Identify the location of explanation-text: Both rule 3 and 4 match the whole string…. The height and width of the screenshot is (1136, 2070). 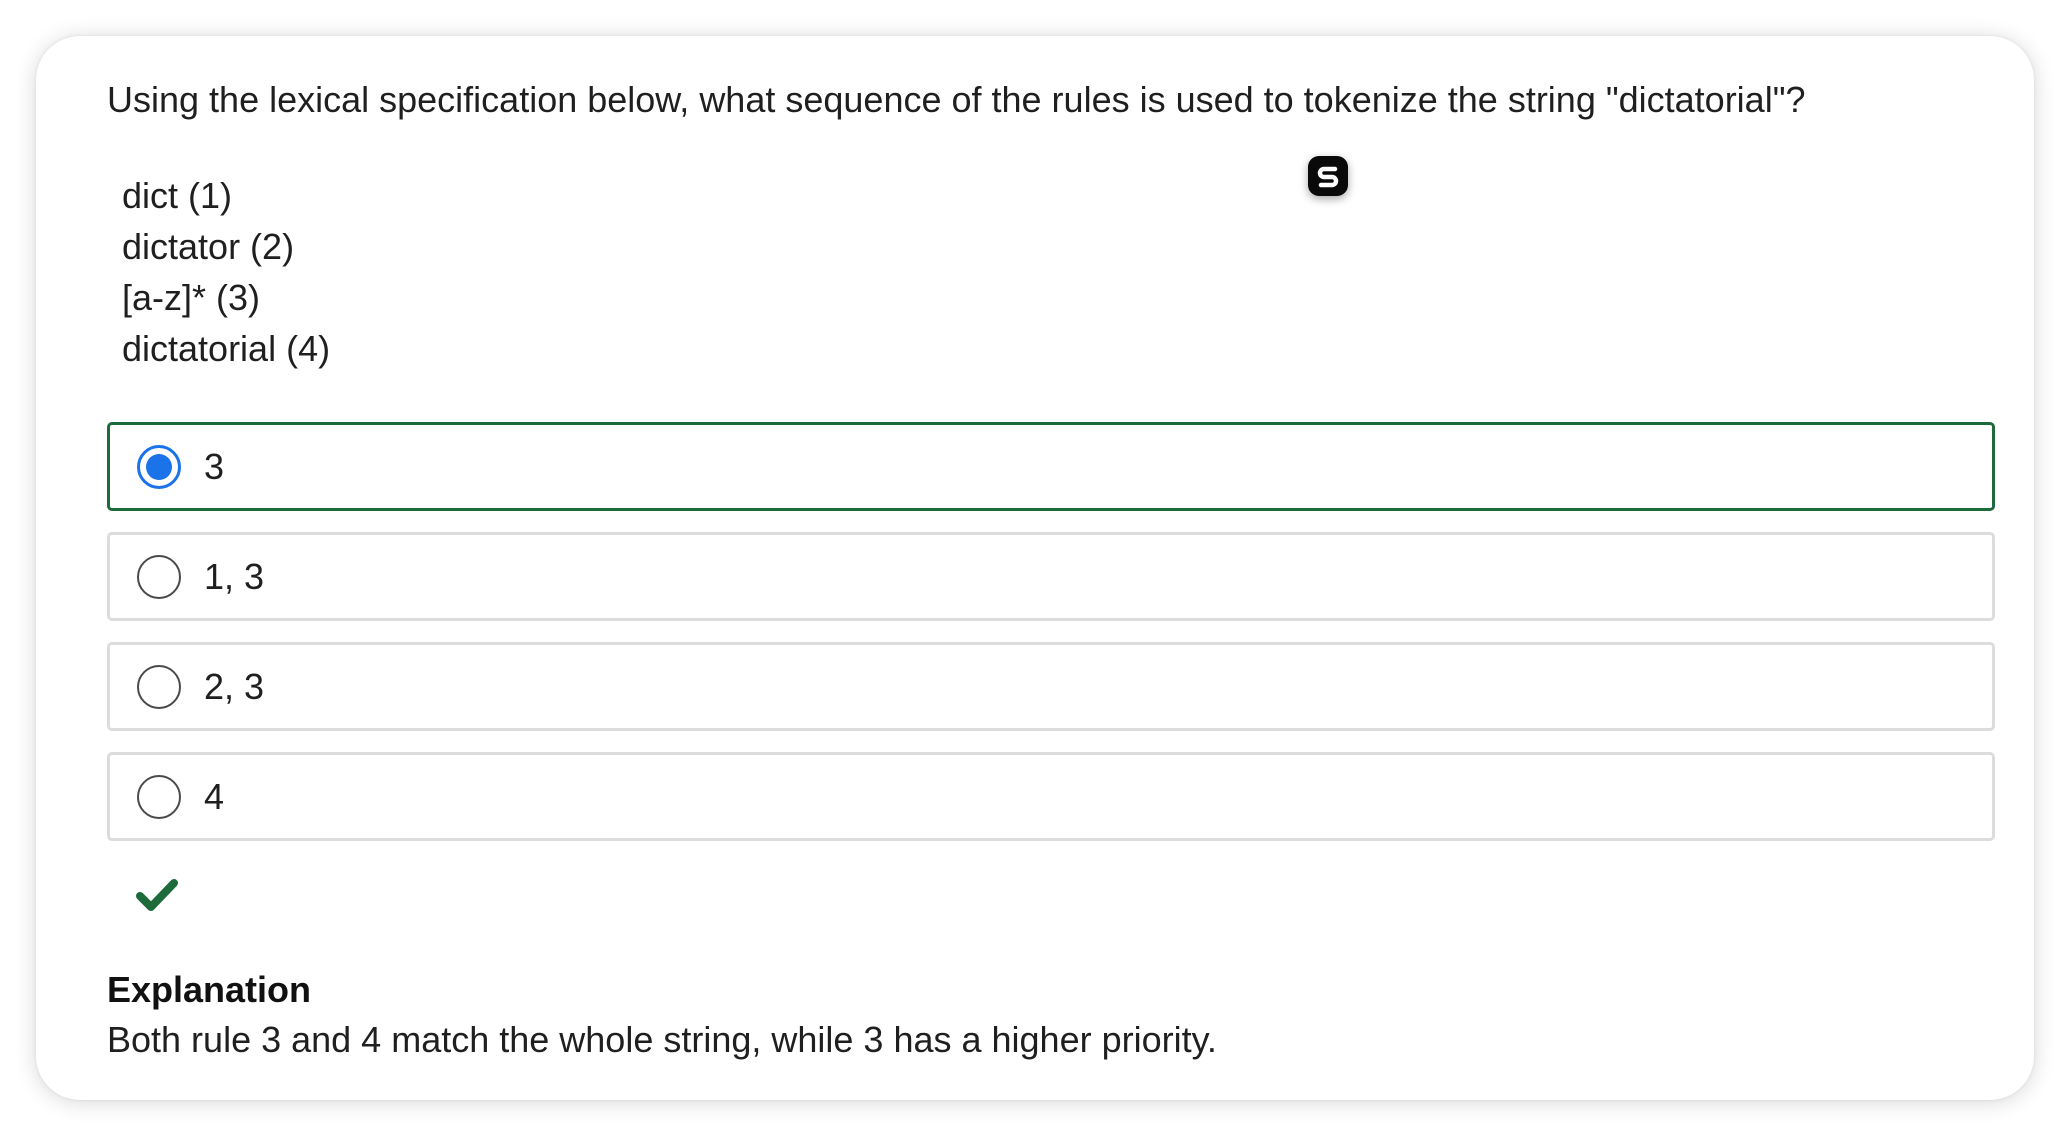
(662, 1039).